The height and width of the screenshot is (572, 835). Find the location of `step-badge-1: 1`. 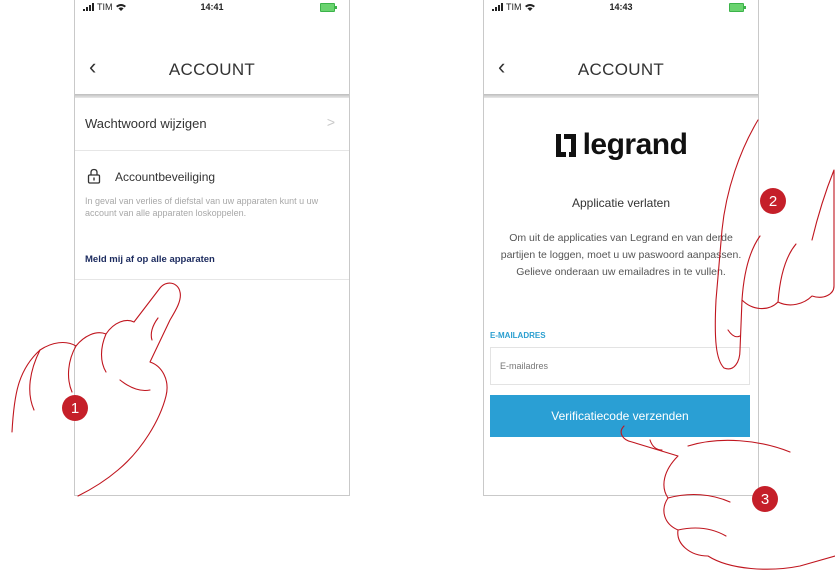

step-badge-1: 1 is located at coordinates (75, 408).